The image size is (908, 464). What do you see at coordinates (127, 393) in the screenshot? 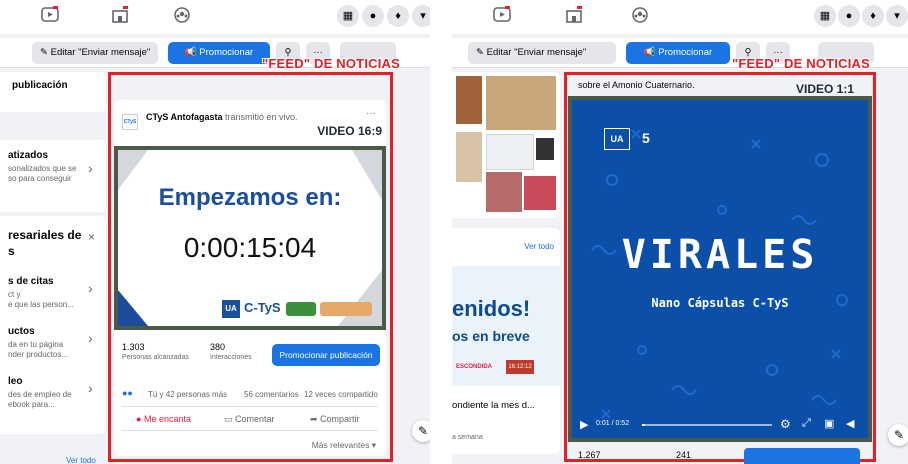
I see `like-icon: ●●` at bounding box center [127, 393].